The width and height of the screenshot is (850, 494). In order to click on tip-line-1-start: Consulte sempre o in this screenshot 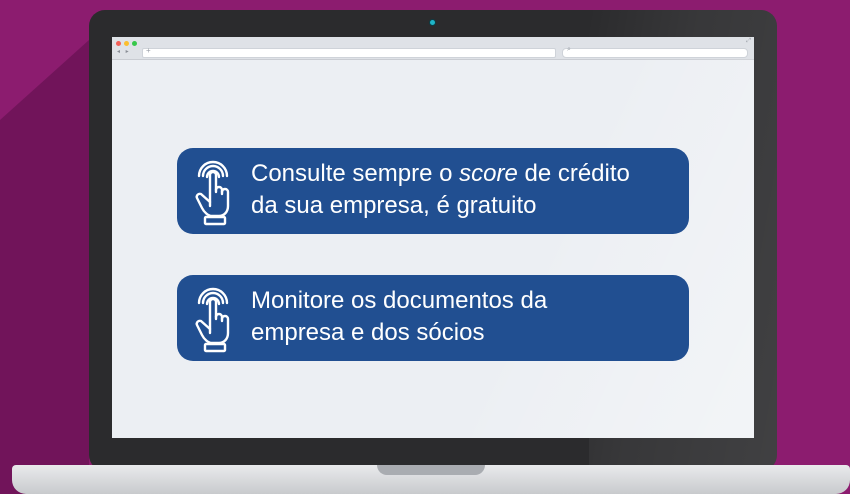, I will do `click(355, 173)`.